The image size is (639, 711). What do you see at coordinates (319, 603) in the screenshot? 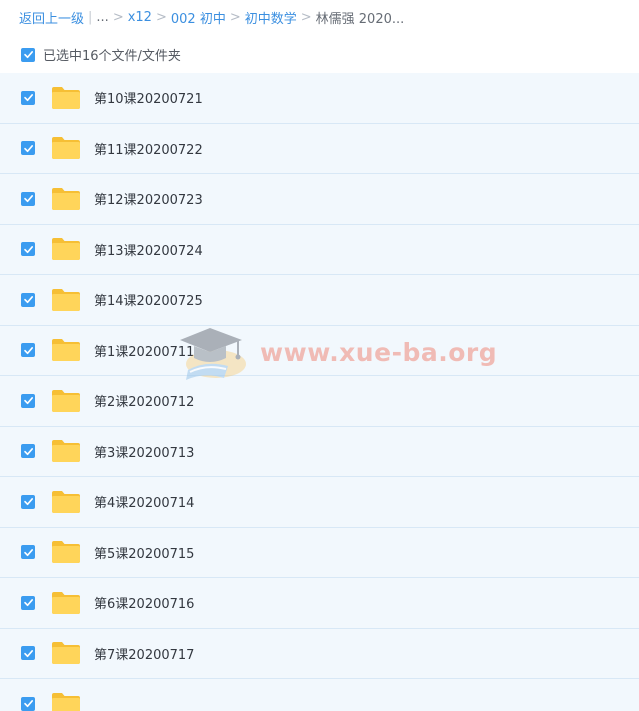
I see `file-row: 第6课20200716` at bounding box center [319, 603].